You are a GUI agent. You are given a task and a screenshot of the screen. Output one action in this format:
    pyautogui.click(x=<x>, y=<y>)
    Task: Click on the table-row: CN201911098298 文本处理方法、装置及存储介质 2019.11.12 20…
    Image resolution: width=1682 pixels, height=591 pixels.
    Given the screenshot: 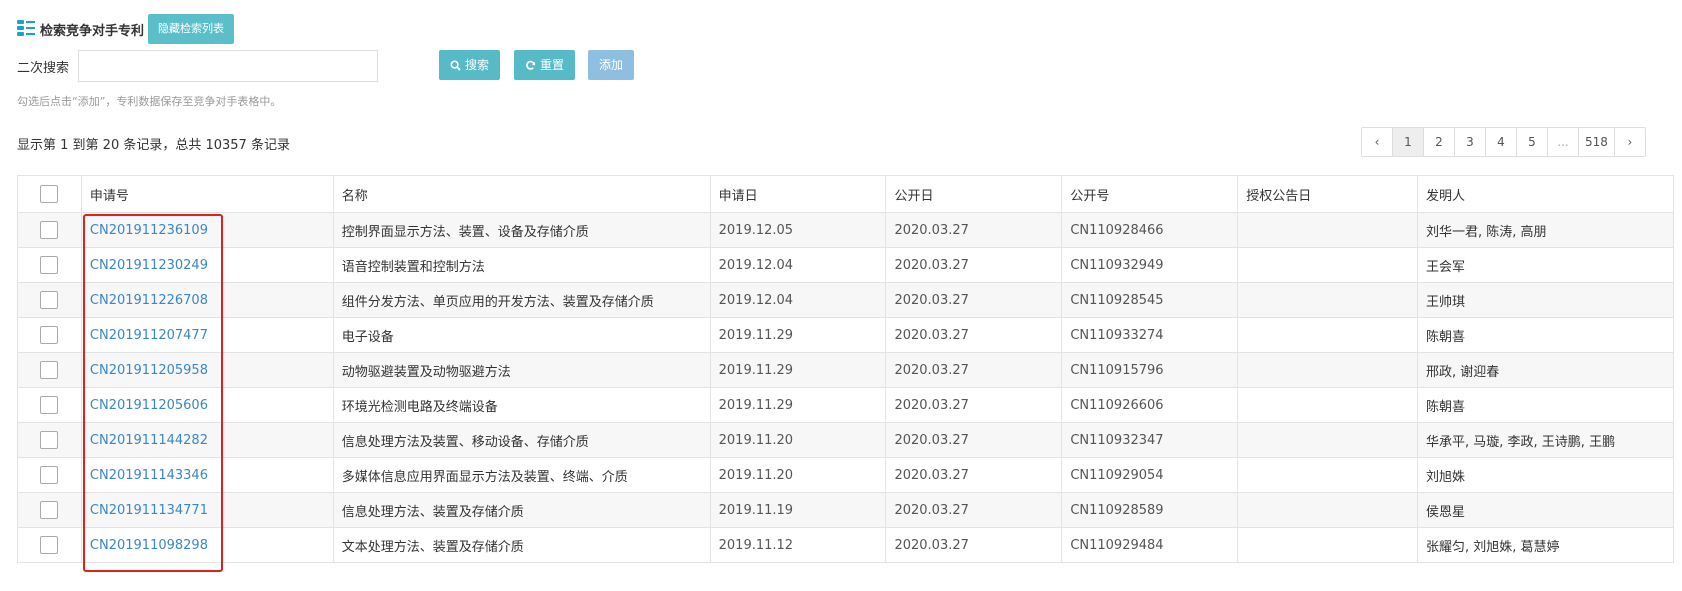 What is the action you would take?
    pyautogui.click(x=845, y=545)
    